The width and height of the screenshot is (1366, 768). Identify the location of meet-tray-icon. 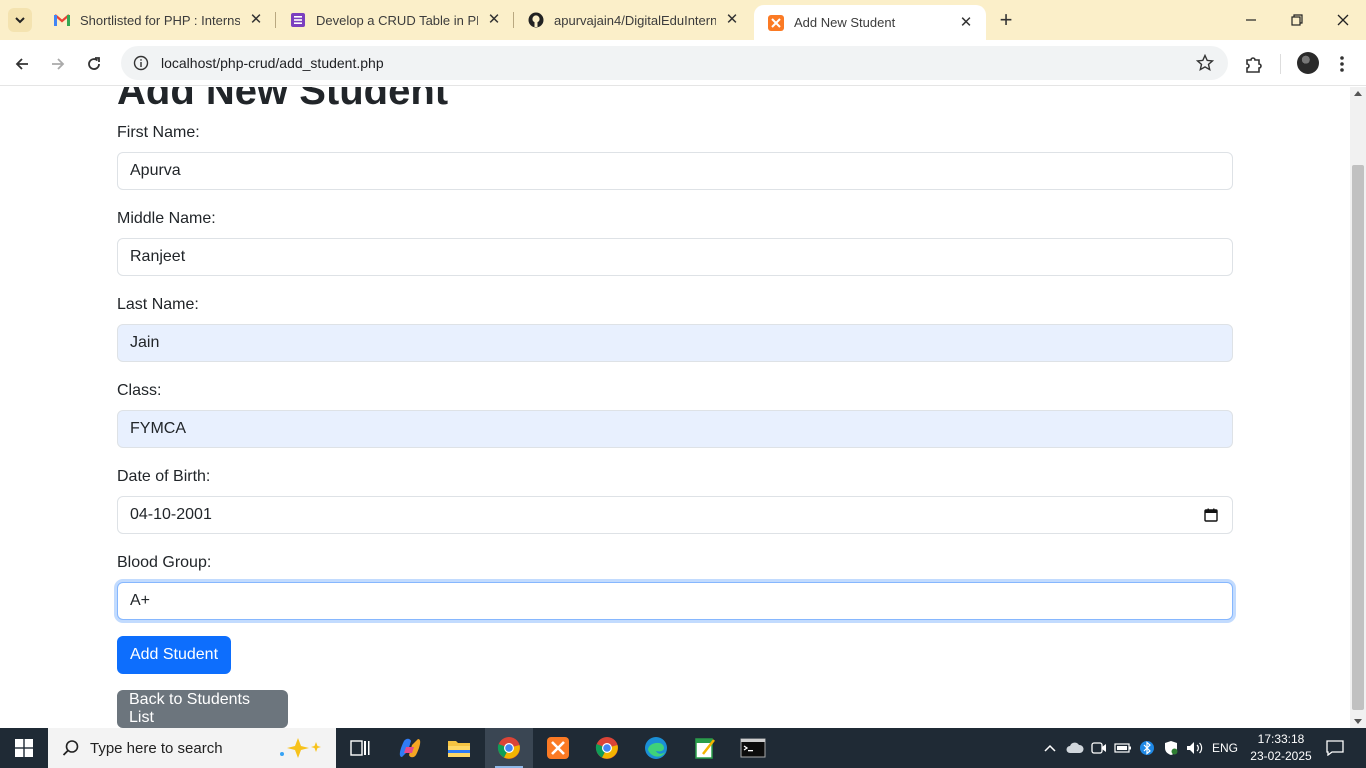
(1099, 748).